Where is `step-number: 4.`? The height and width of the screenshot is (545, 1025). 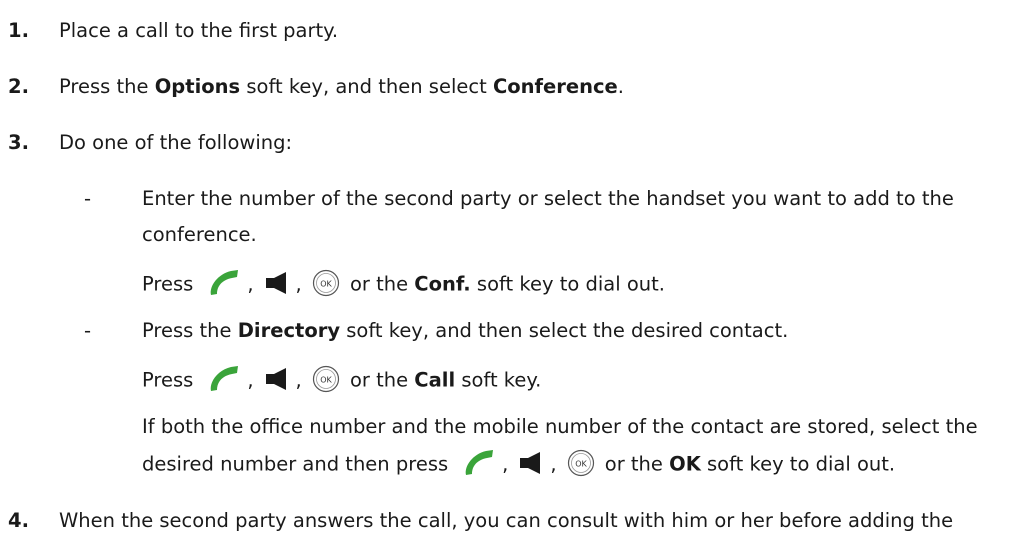 step-number: 4. is located at coordinates (18, 520).